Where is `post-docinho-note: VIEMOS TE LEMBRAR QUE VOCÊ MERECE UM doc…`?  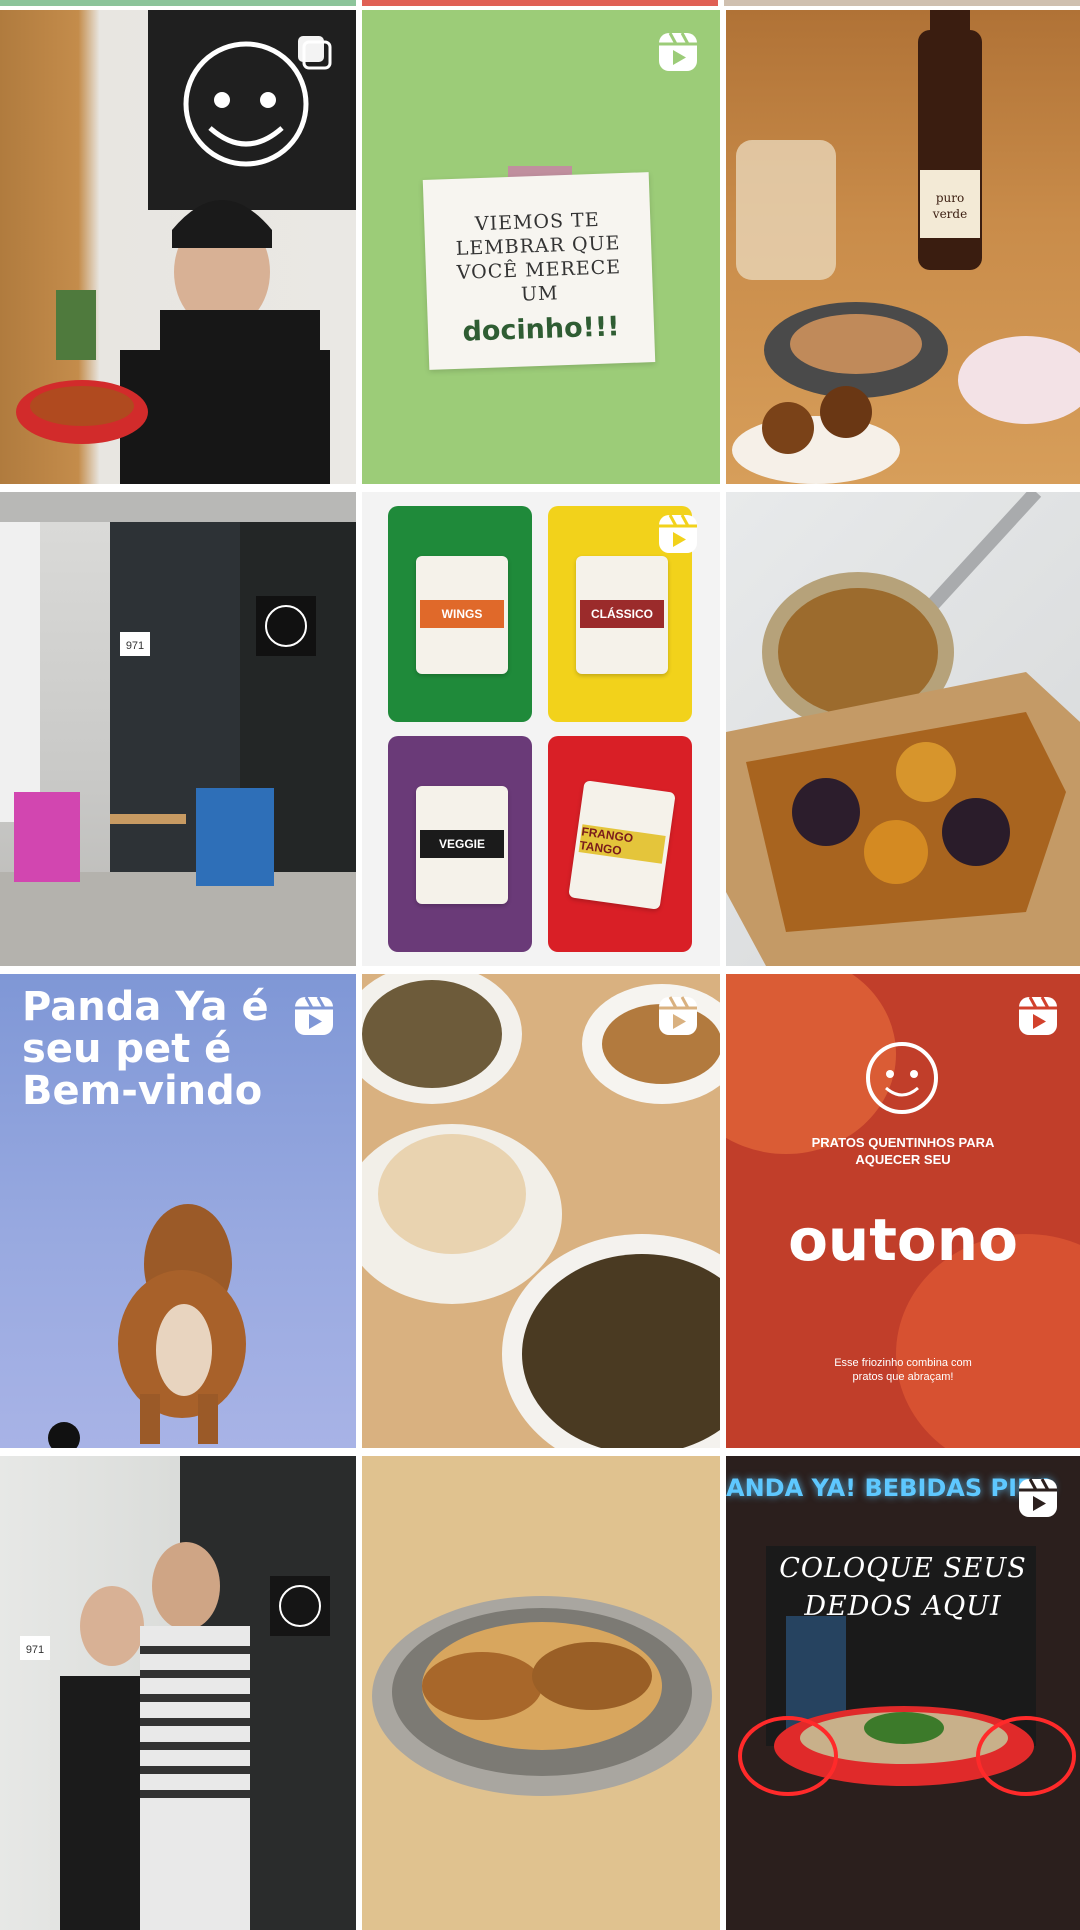 post-docinho-note: VIEMOS TE LEMBRAR QUE VOCÊ MERECE UM doc… is located at coordinates (541, 247).